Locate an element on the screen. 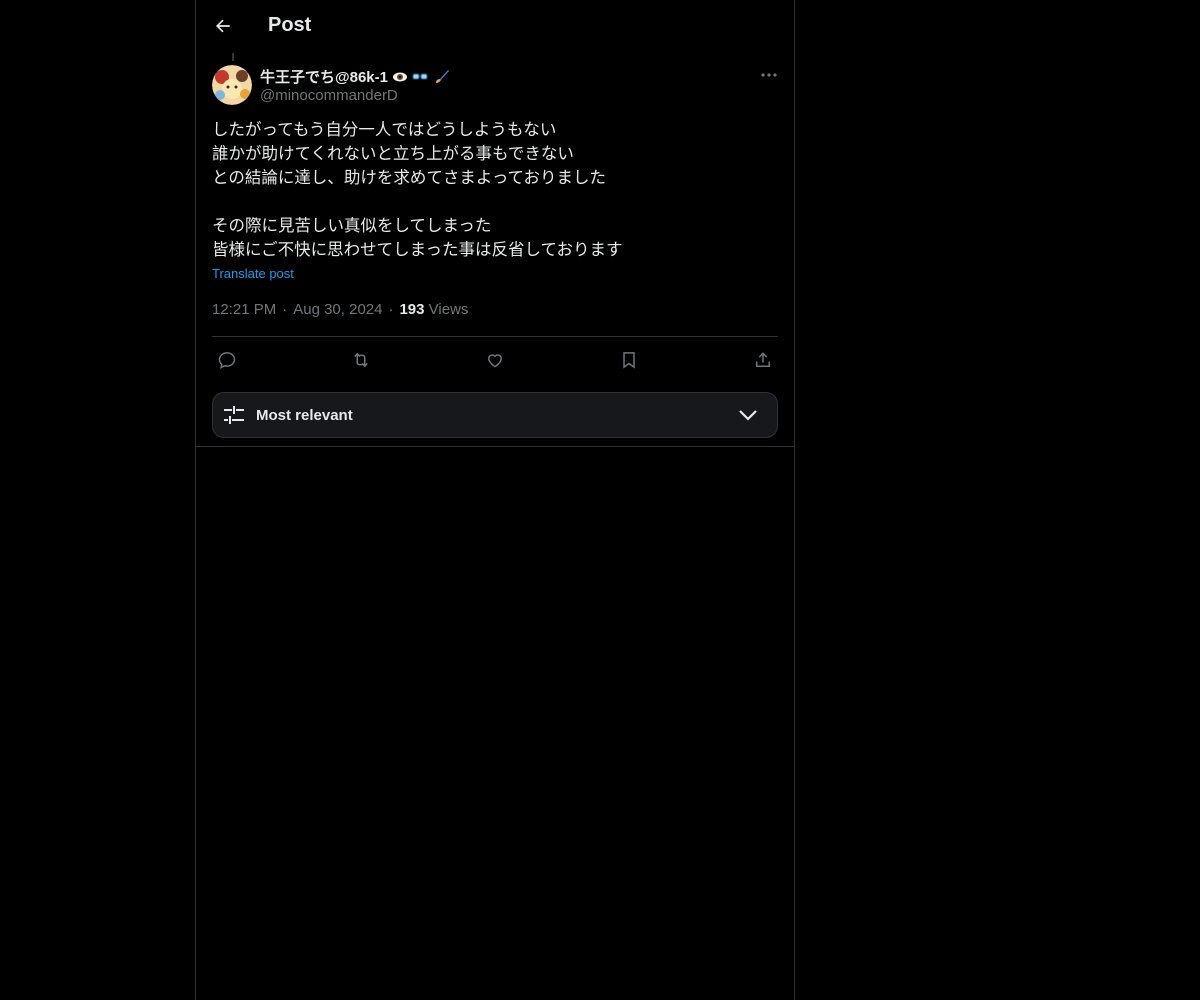 The image size is (1200, 1000). display-name: 牛王子でち@86k-1 is located at coordinates (324, 76).